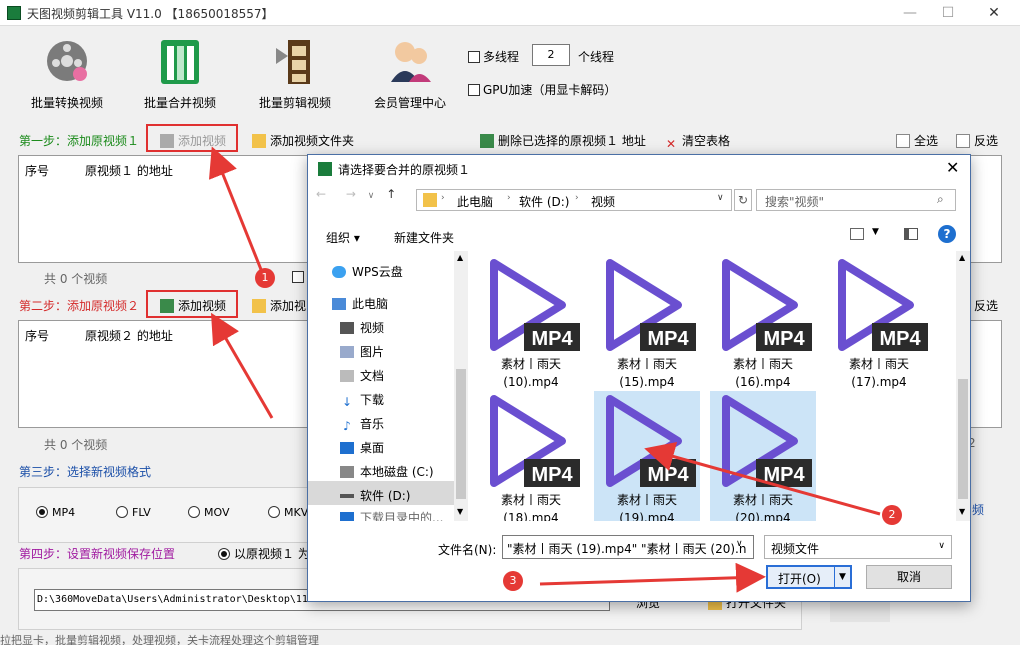 This screenshot has width=1020, height=645. I want to click on step-badge-2: 2, so click(892, 515).